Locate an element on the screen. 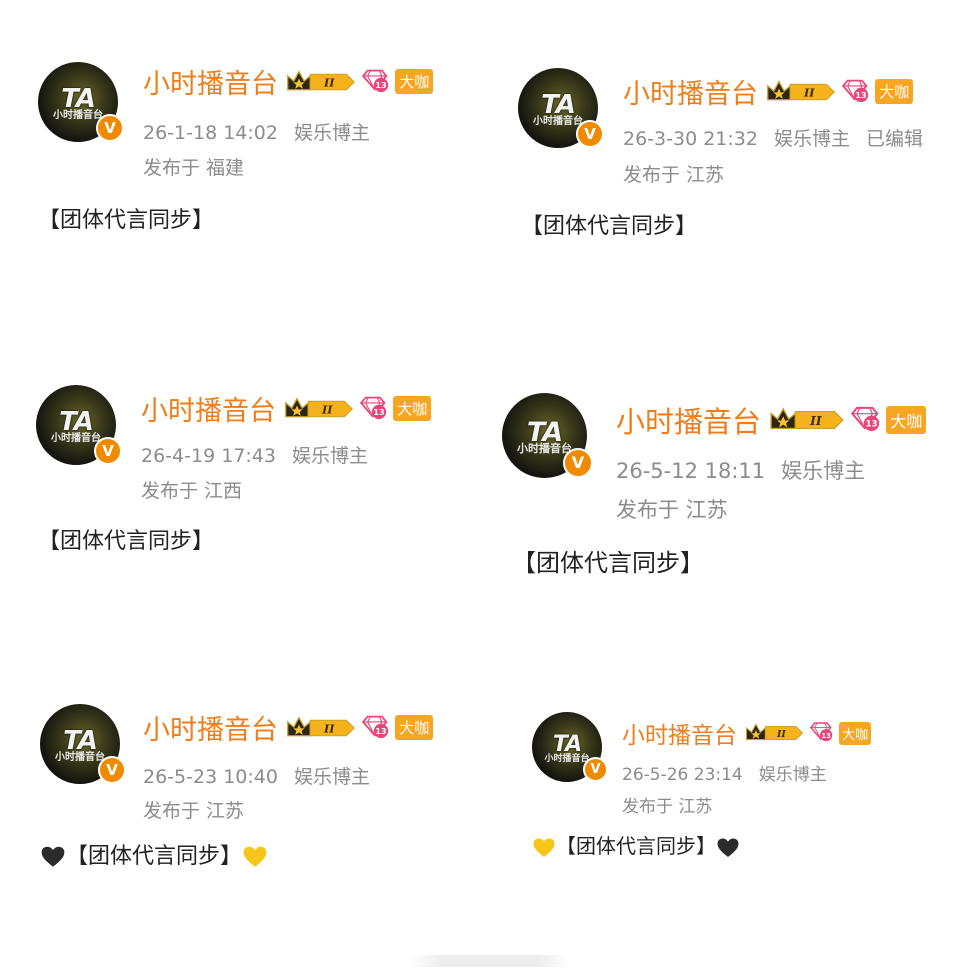 Image resolution: width=980 pixels, height=980 pixels. post-time: 26-4-19 17:43 is located at coordinates (208, 456).